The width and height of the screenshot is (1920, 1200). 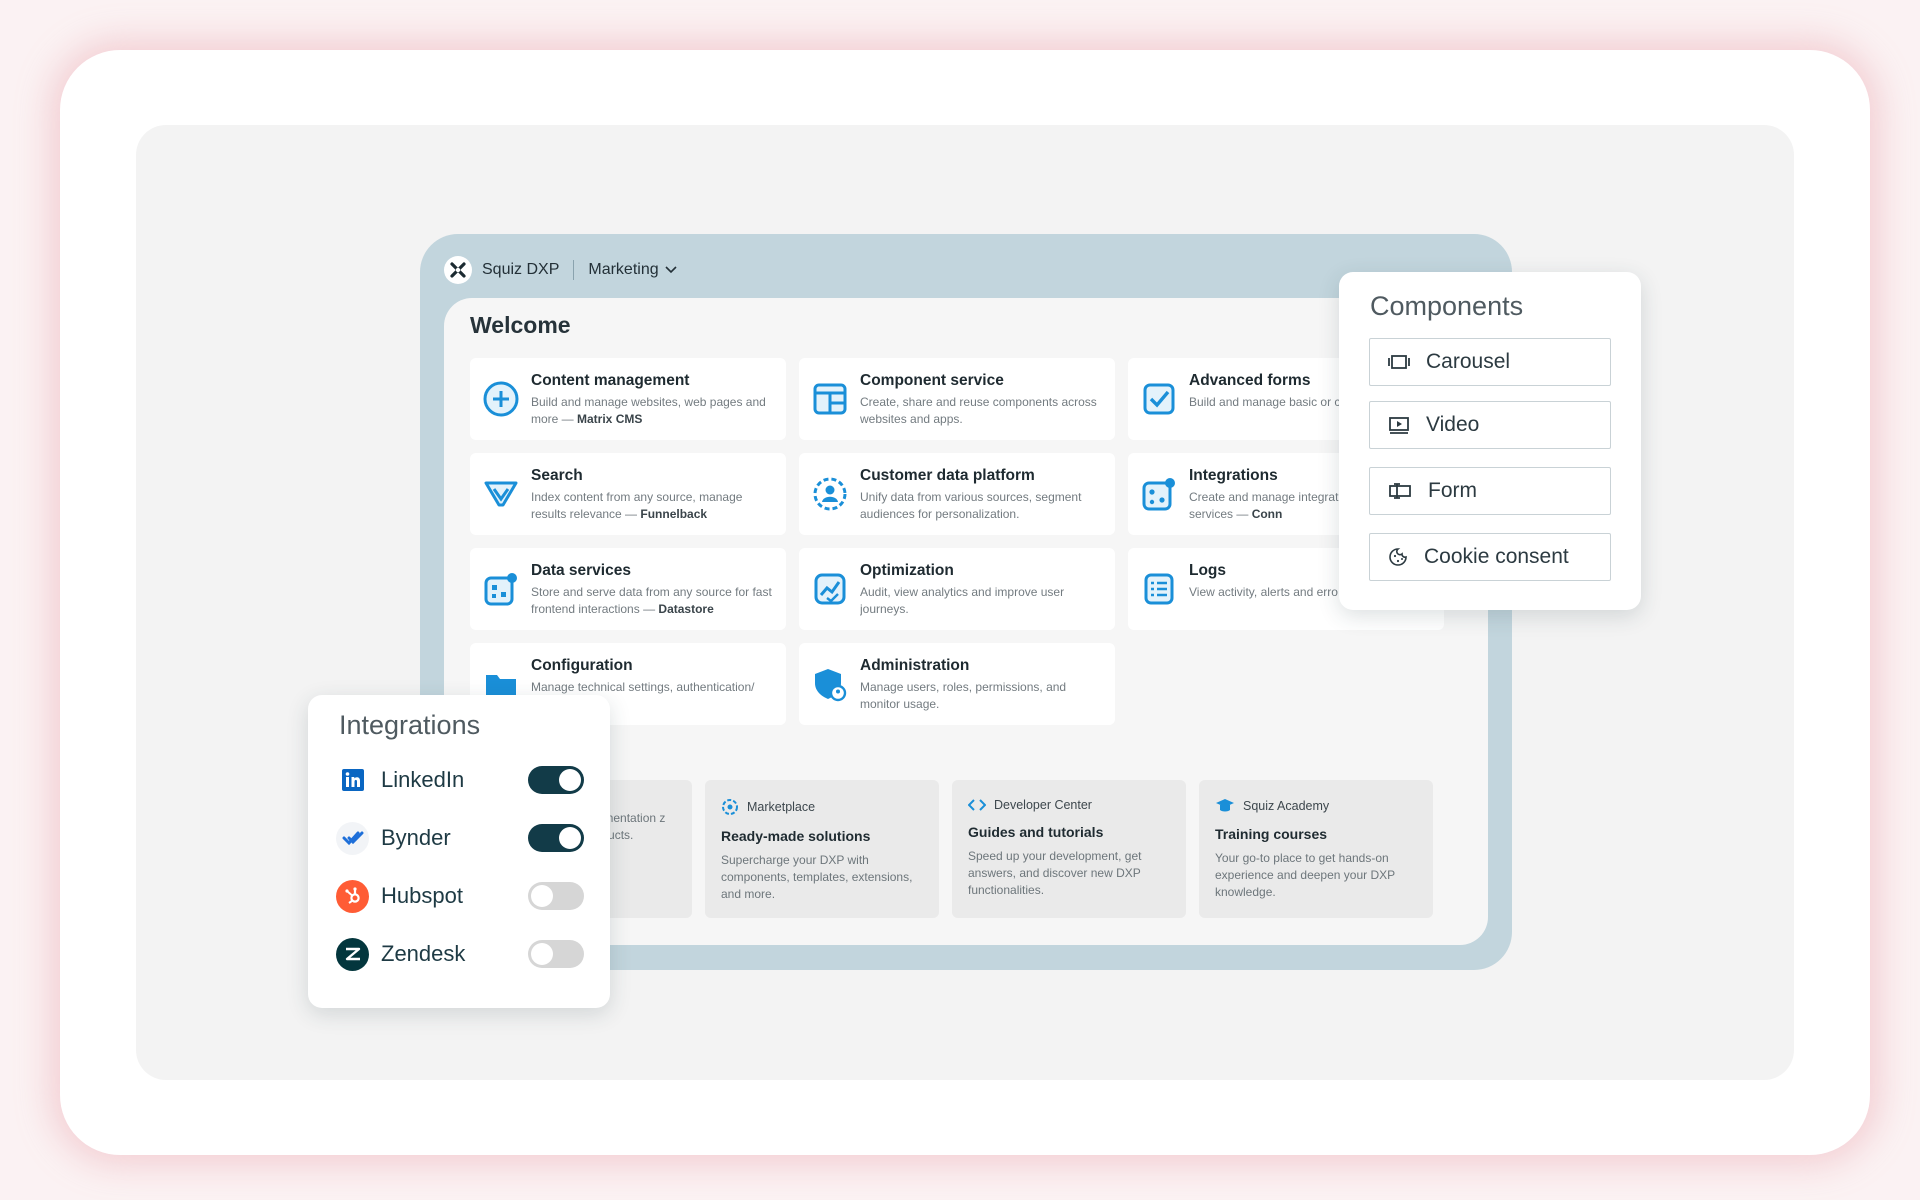 I want to click on integration-row-linkedin: LinkedIn, so click(x=460, y=780).